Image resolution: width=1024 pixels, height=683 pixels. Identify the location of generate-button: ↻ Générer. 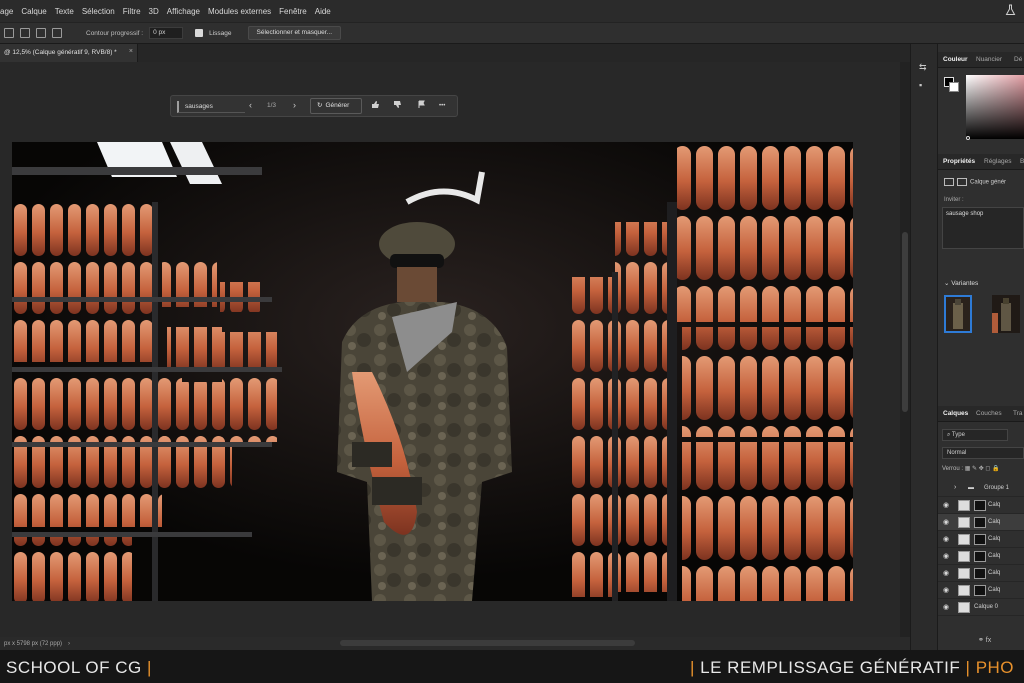
(336, 106).